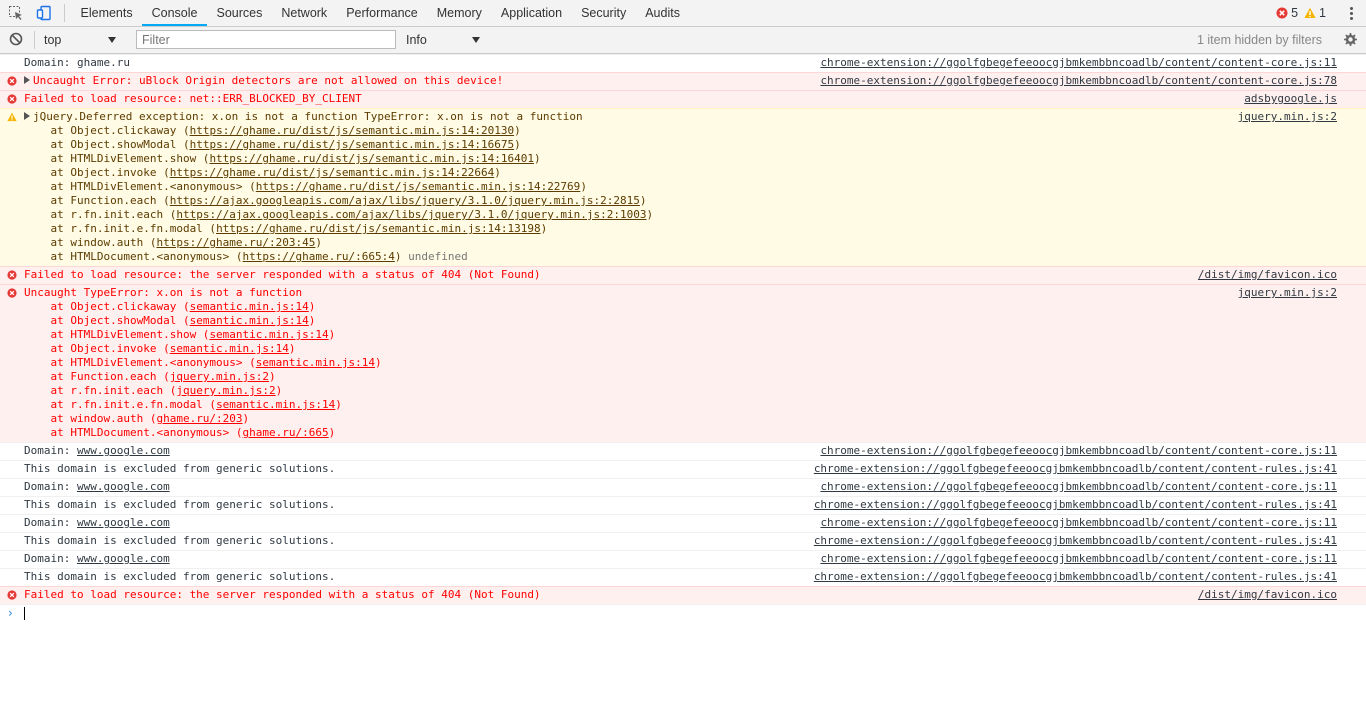 This screenshot has height=705, width=1366. Describe the element at coordinates (604, 13) in the screenshot. I see `tab-security: Security` at that location.